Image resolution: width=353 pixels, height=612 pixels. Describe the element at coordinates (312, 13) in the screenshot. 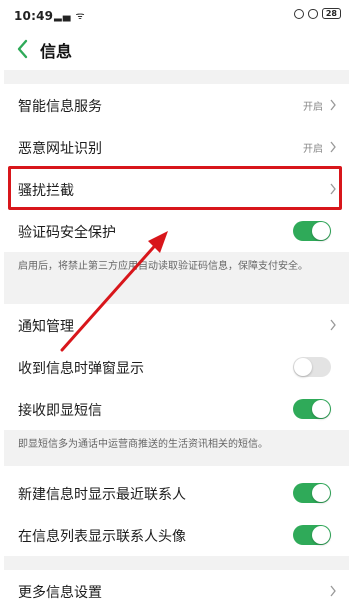

I see `alarm-icon` at that location.